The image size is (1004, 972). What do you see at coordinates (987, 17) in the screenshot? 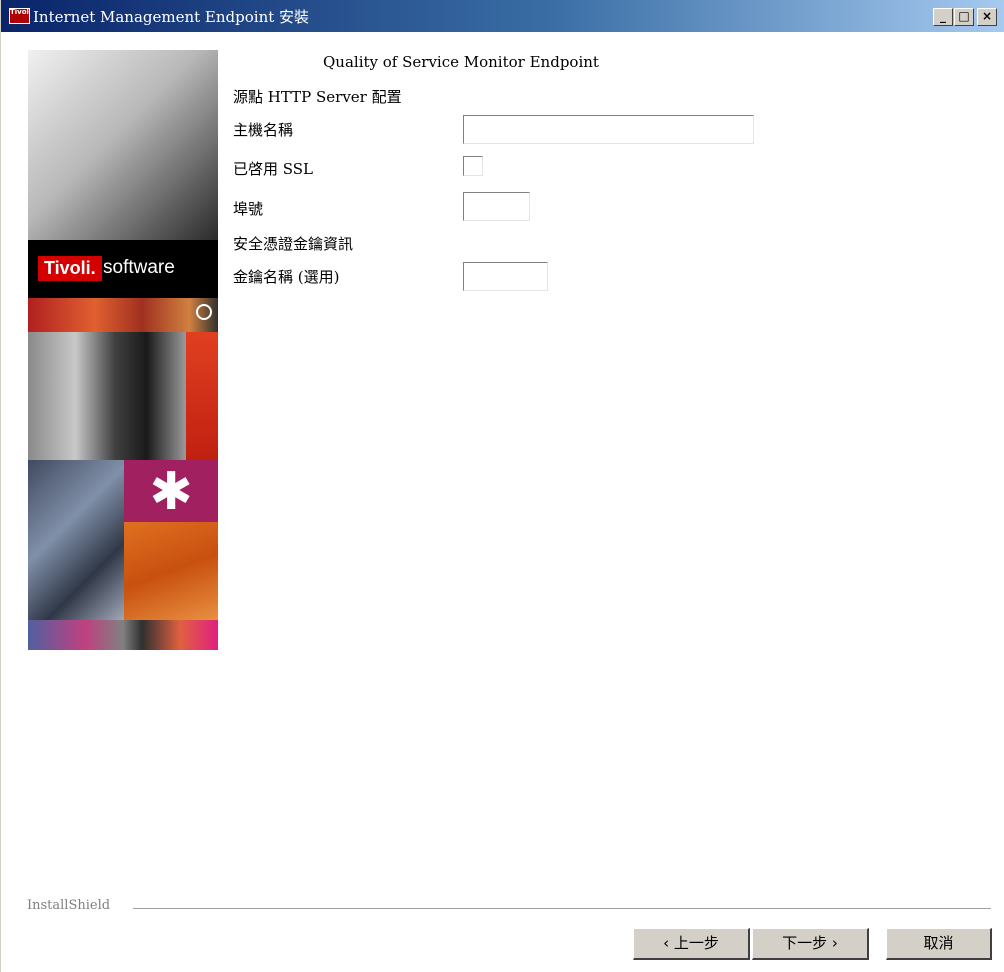
I see `close-button: ×` at bounding box center [987, 17].